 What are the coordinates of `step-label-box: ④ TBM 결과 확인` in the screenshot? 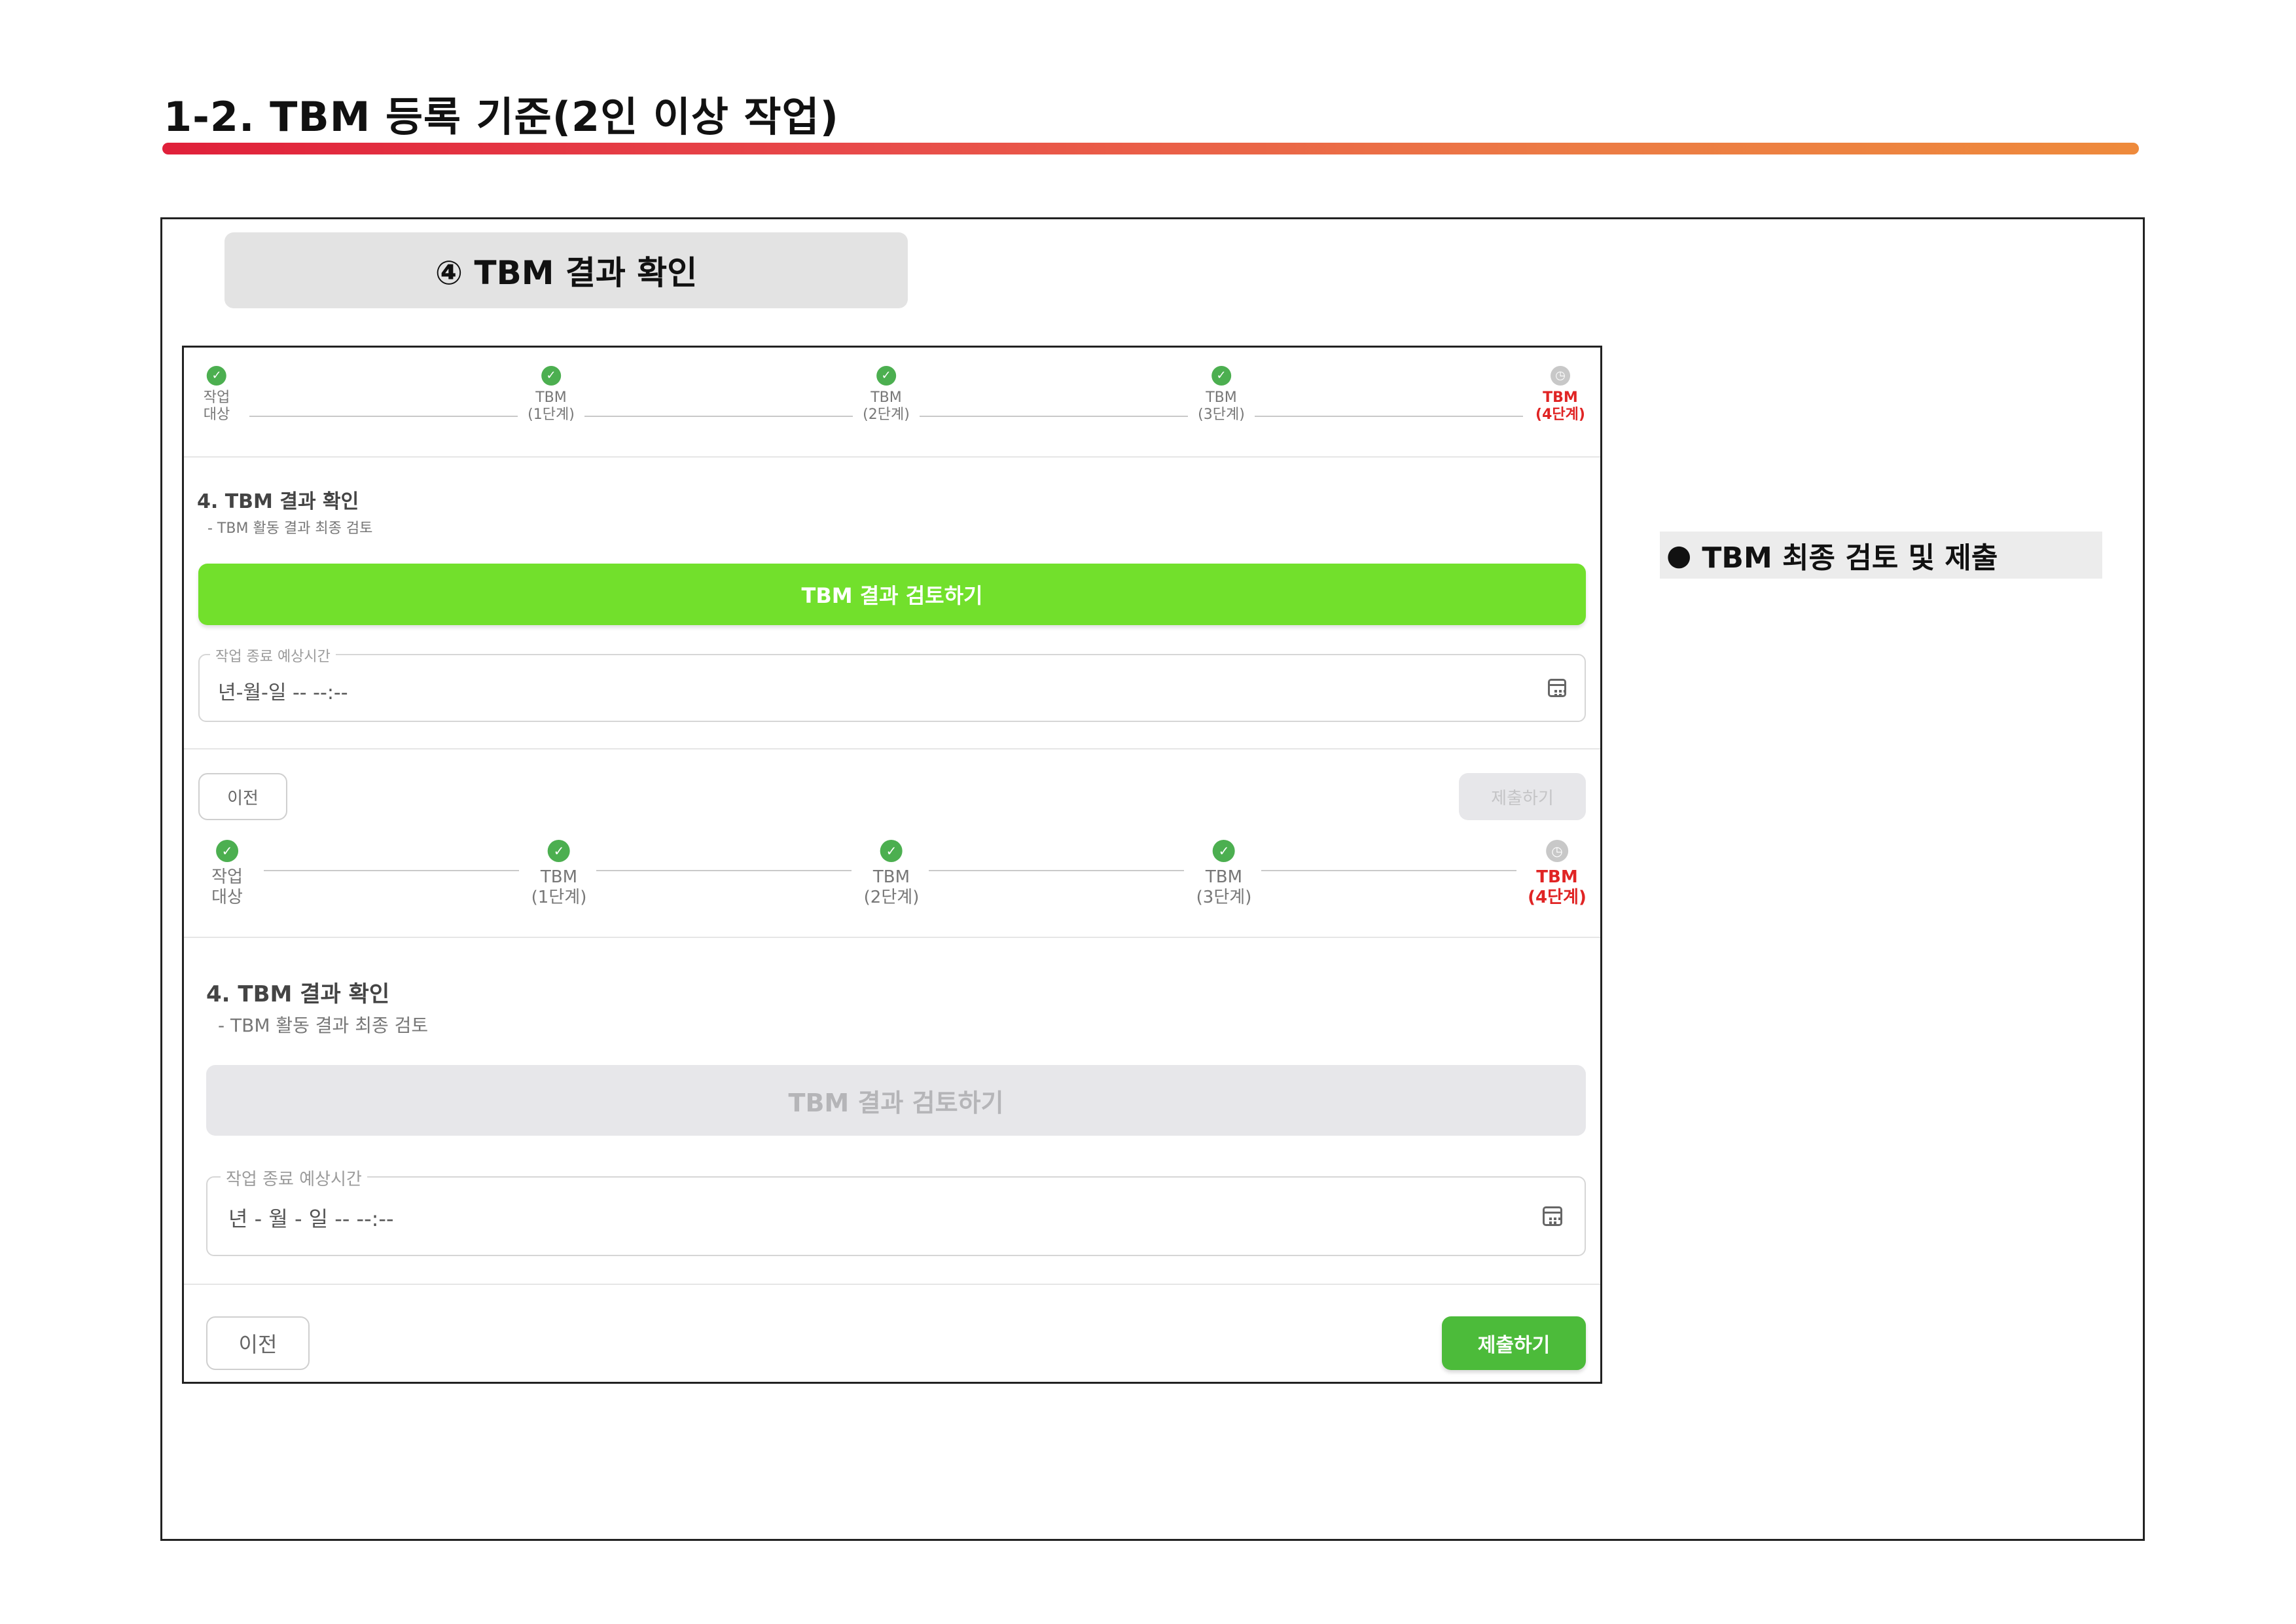 It's located at (566, 270).